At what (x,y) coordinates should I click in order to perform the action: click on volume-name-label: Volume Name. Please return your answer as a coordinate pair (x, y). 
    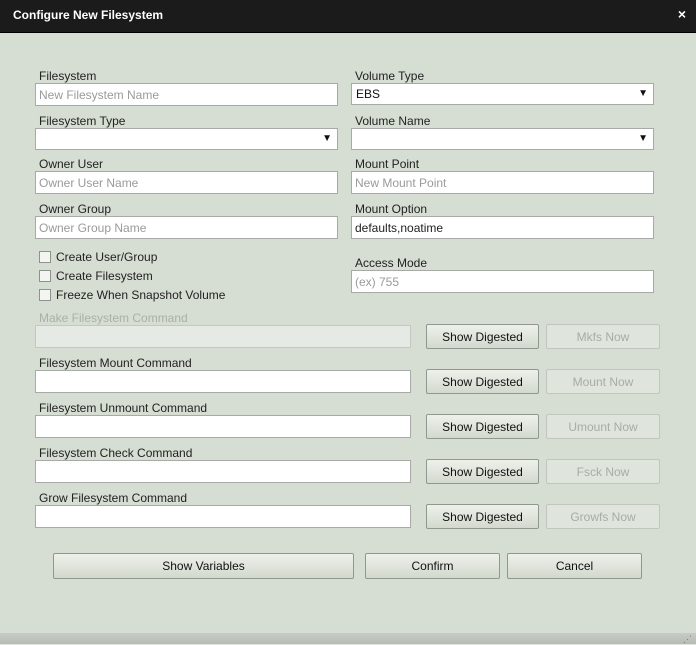
    Looking at the image, I should click on (393, 121).